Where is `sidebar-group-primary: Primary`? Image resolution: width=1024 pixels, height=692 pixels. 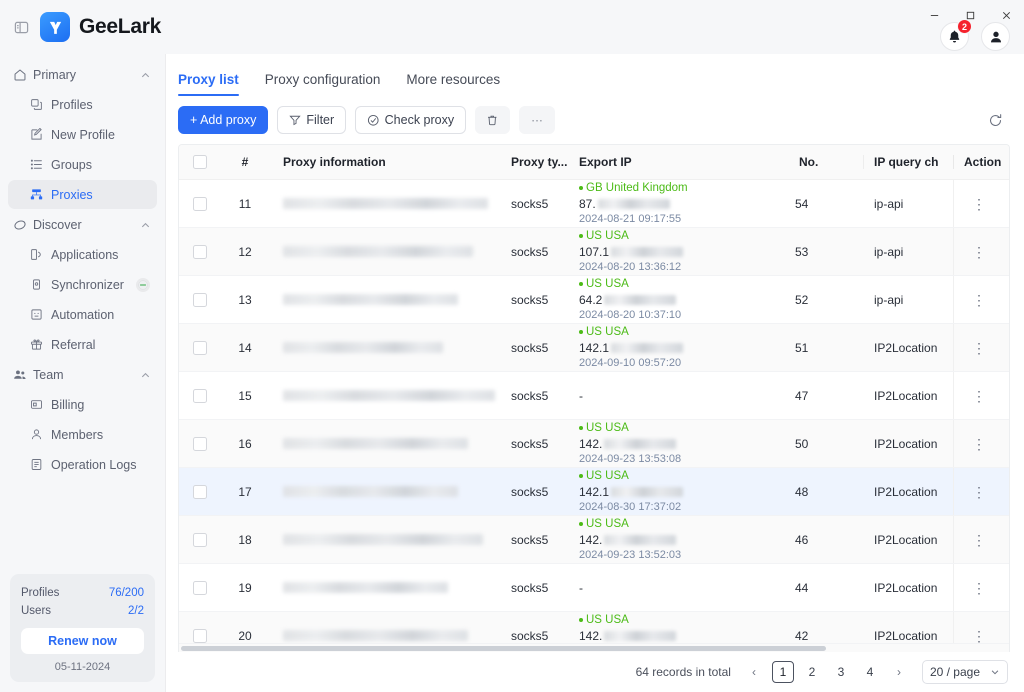 sidebar-group-primary: Primary is located at coordinates (82, 75).